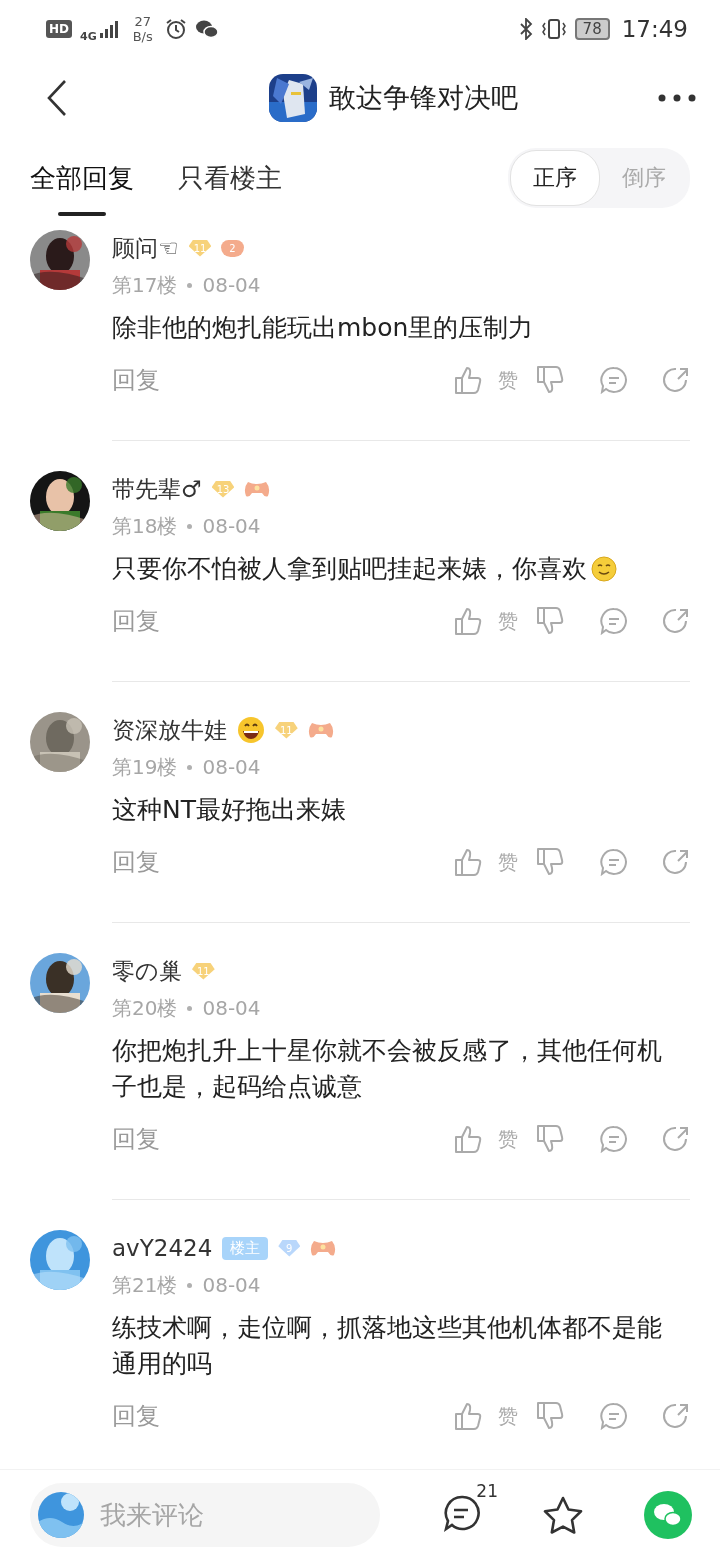  I want to click on username: avY2424, so click(162, 1248).